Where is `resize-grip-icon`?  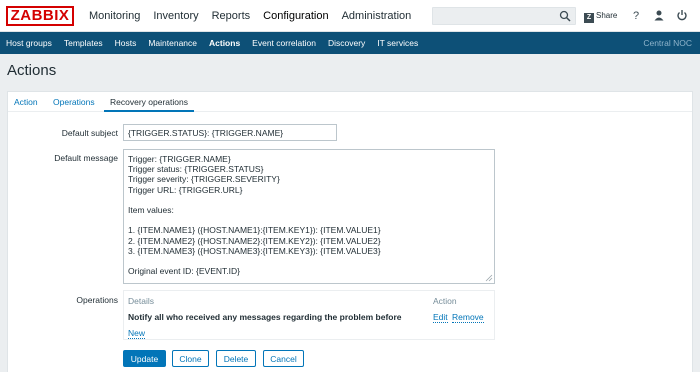 resize-grip-icon is located at coordinates (489, 278).